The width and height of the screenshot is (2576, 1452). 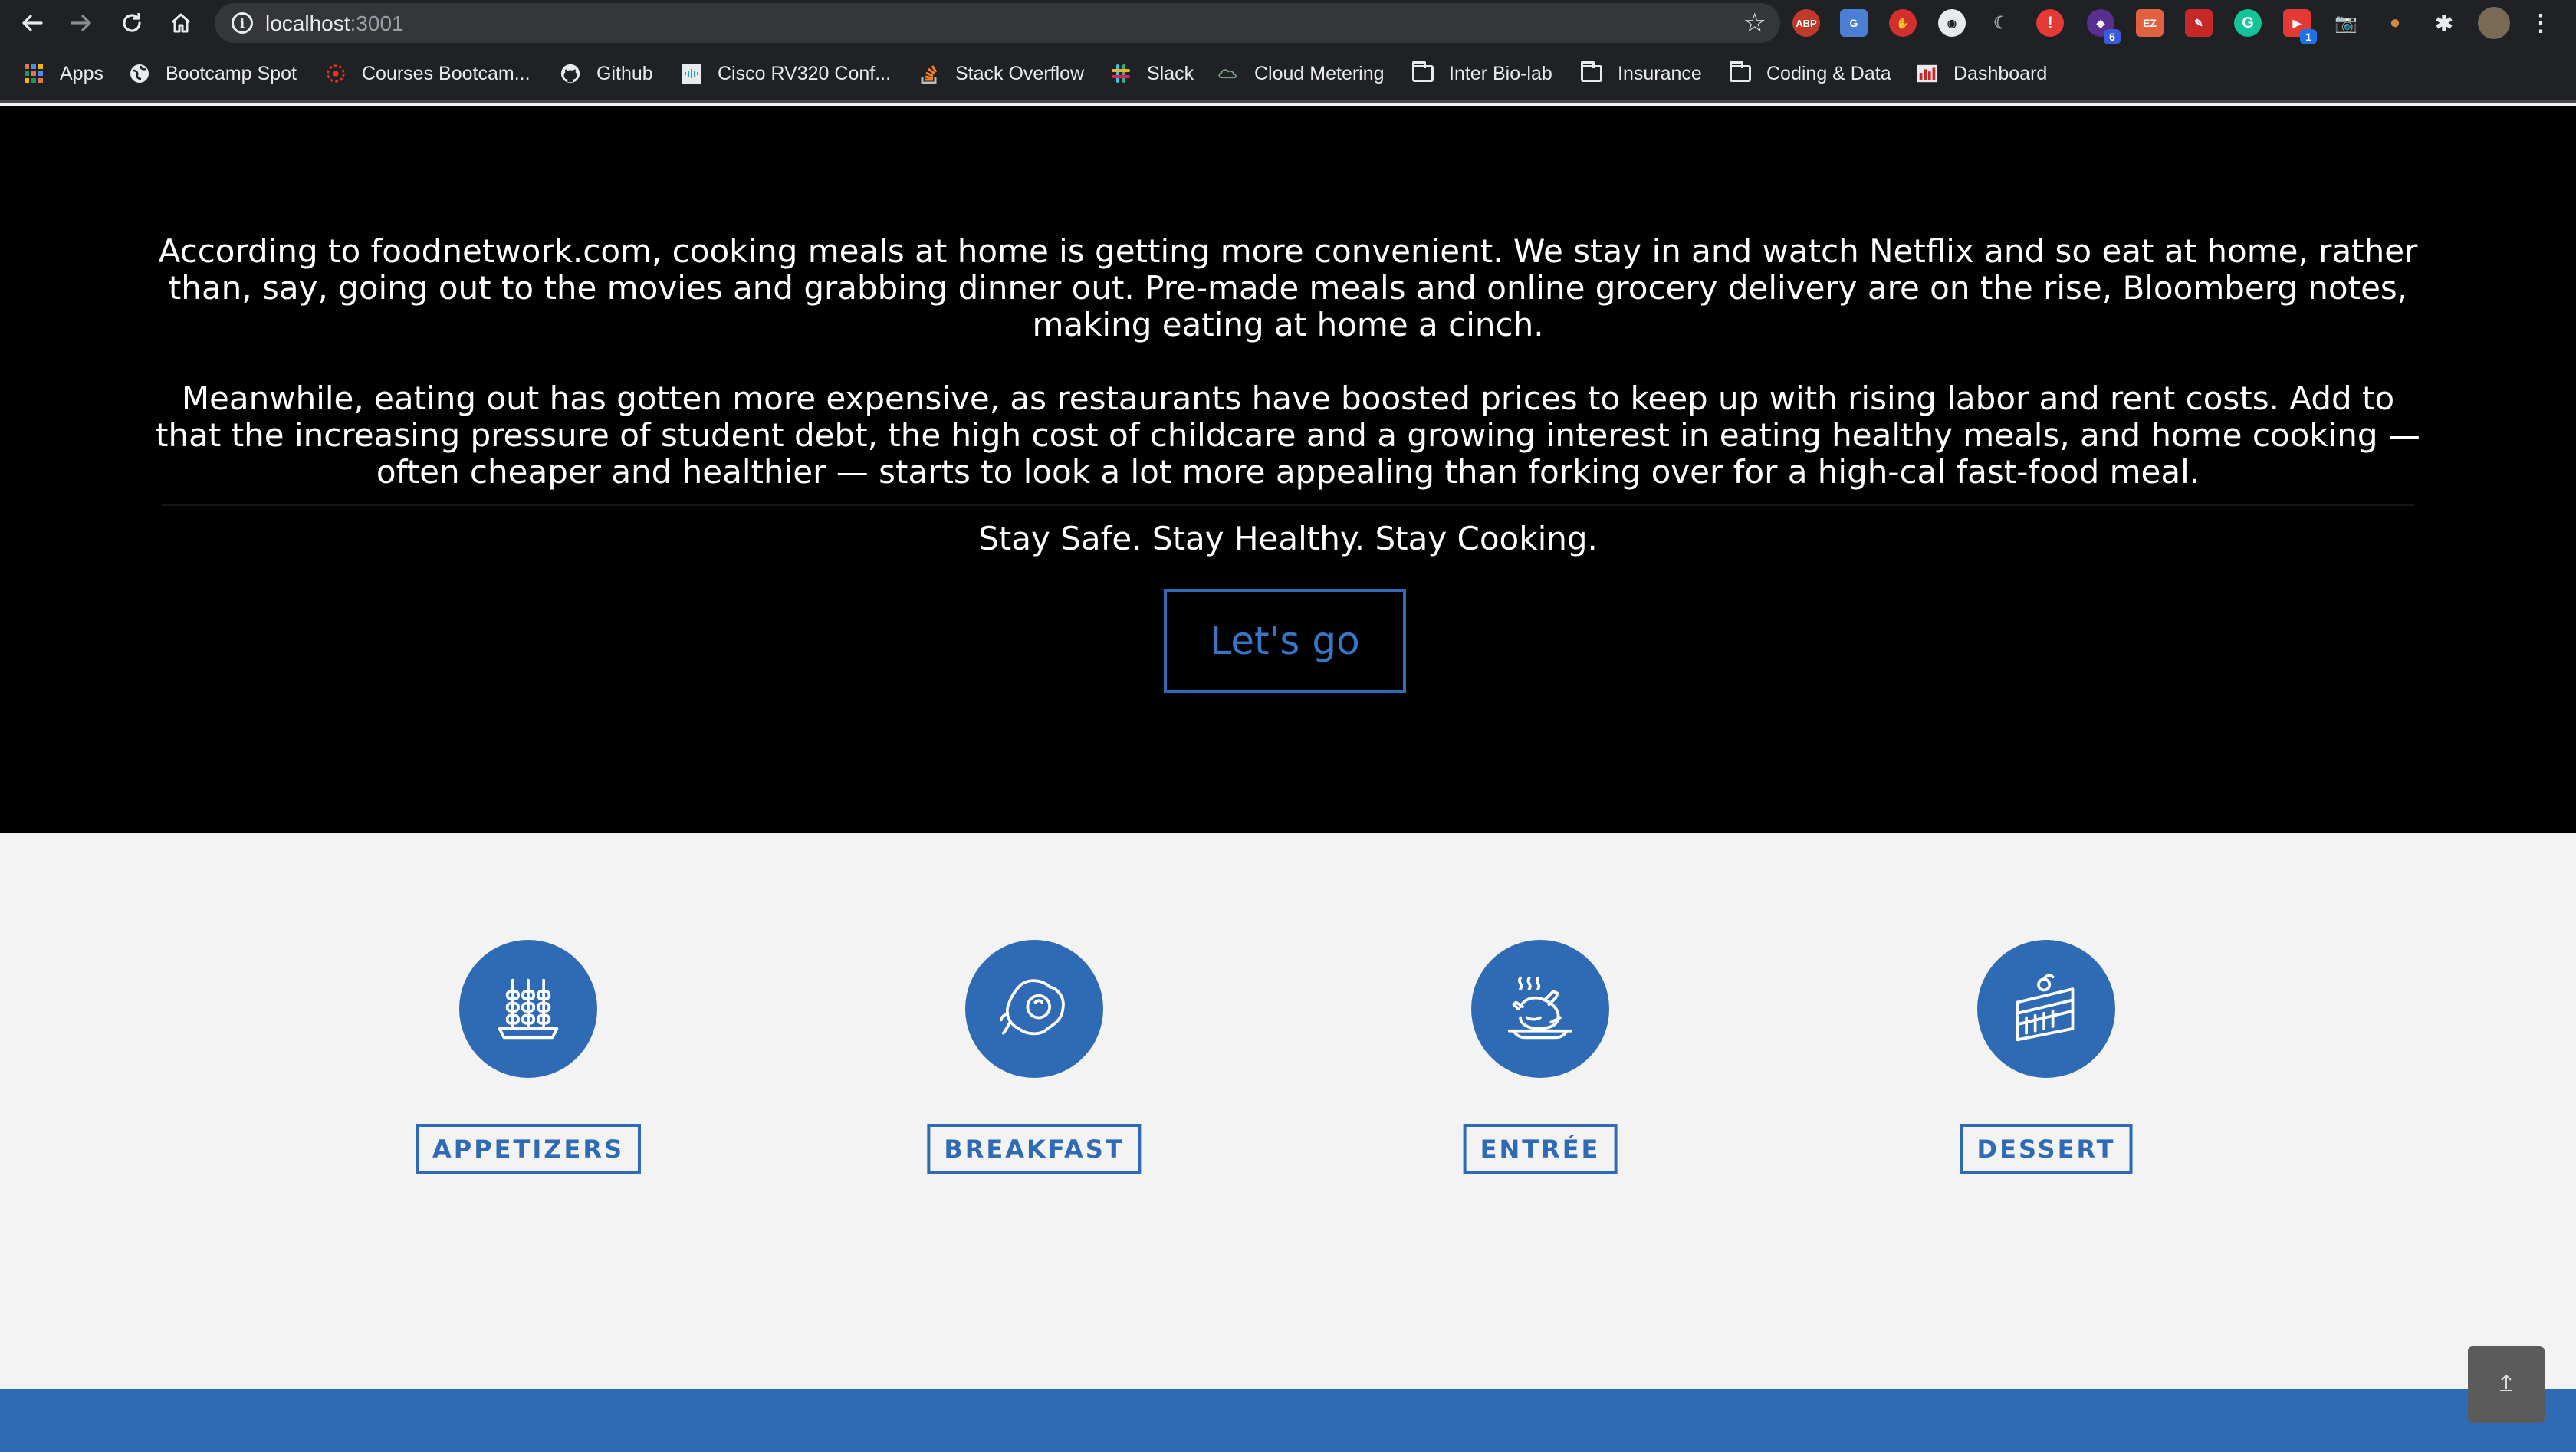 I want to click on apps-grid-icon, so click(x=34, y=73).